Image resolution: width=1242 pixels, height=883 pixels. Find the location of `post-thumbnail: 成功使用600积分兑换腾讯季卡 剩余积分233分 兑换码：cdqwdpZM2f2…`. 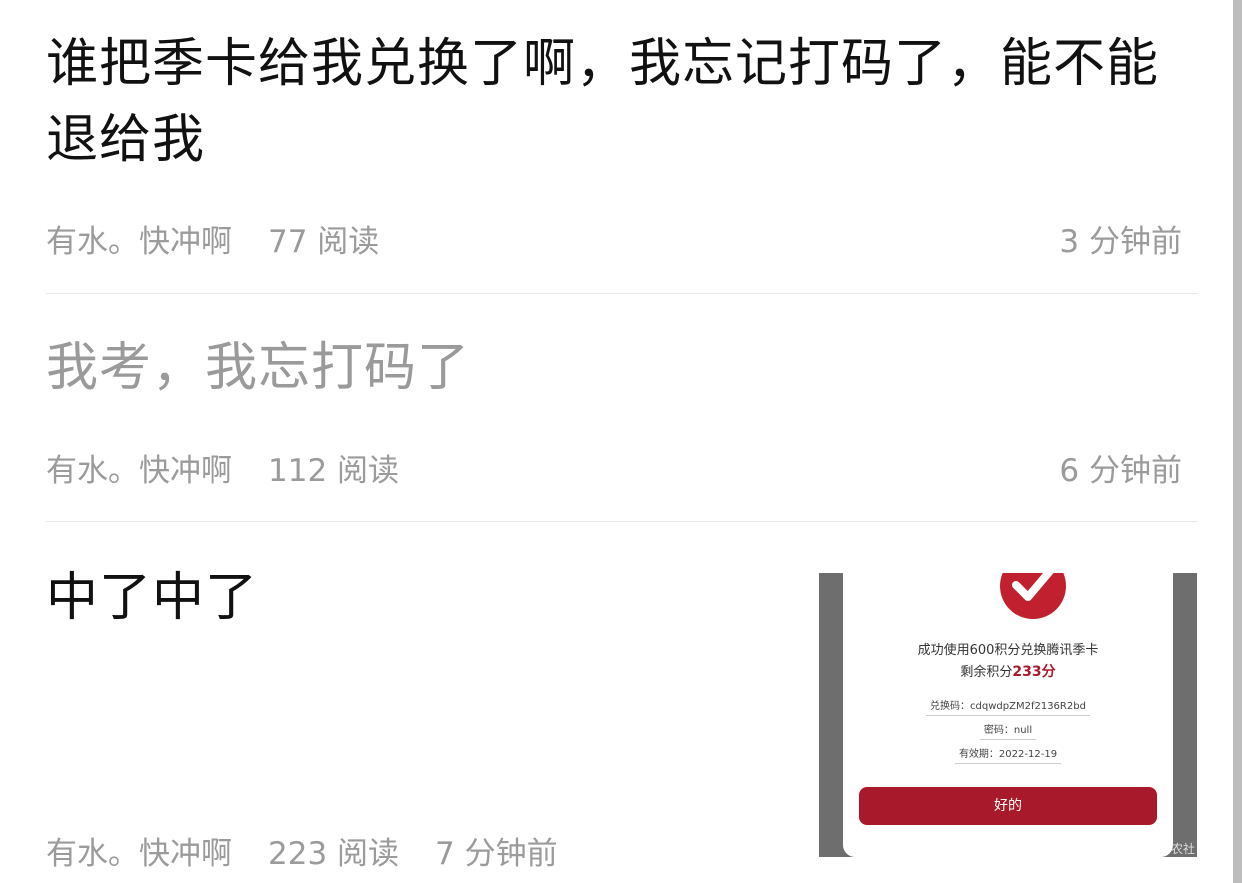

post-thumbnail: 成功使用600积分兑换腾讯季卡 剩余积分233分 兑换码：cdqwdpZM2f2… is located at coordinates (1008, 715).